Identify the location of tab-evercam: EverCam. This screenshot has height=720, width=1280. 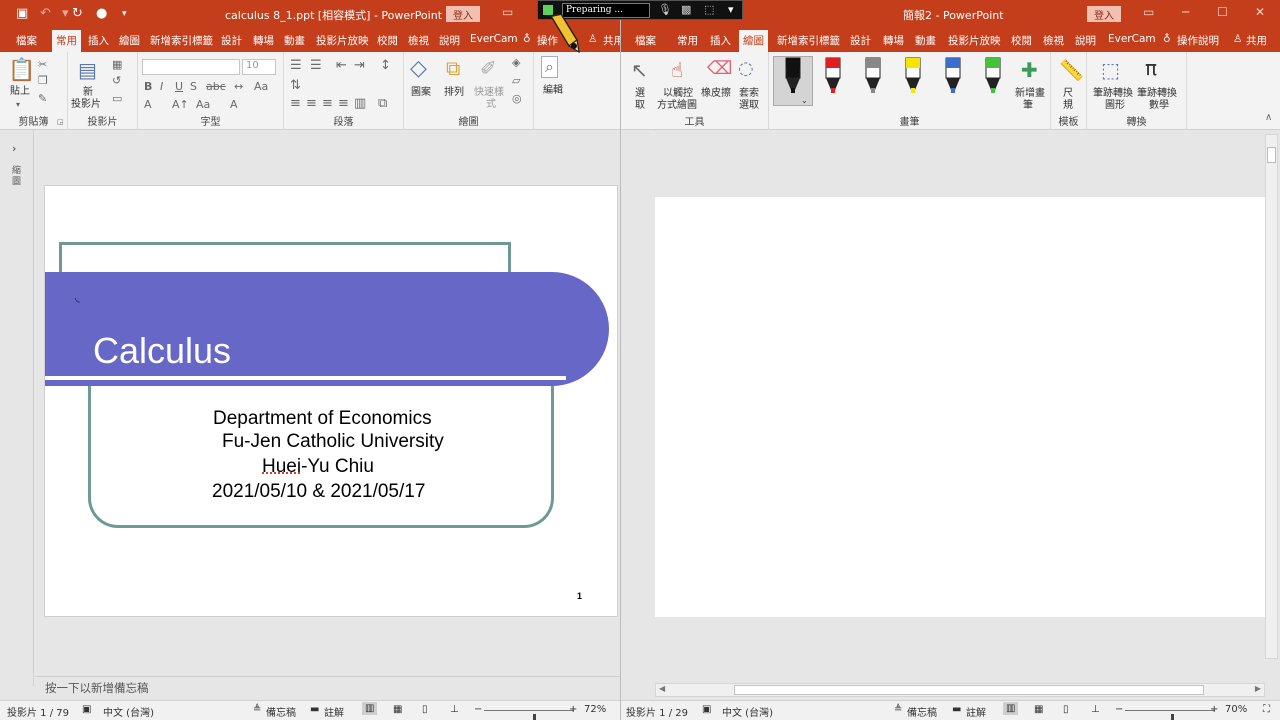
(494, 39).